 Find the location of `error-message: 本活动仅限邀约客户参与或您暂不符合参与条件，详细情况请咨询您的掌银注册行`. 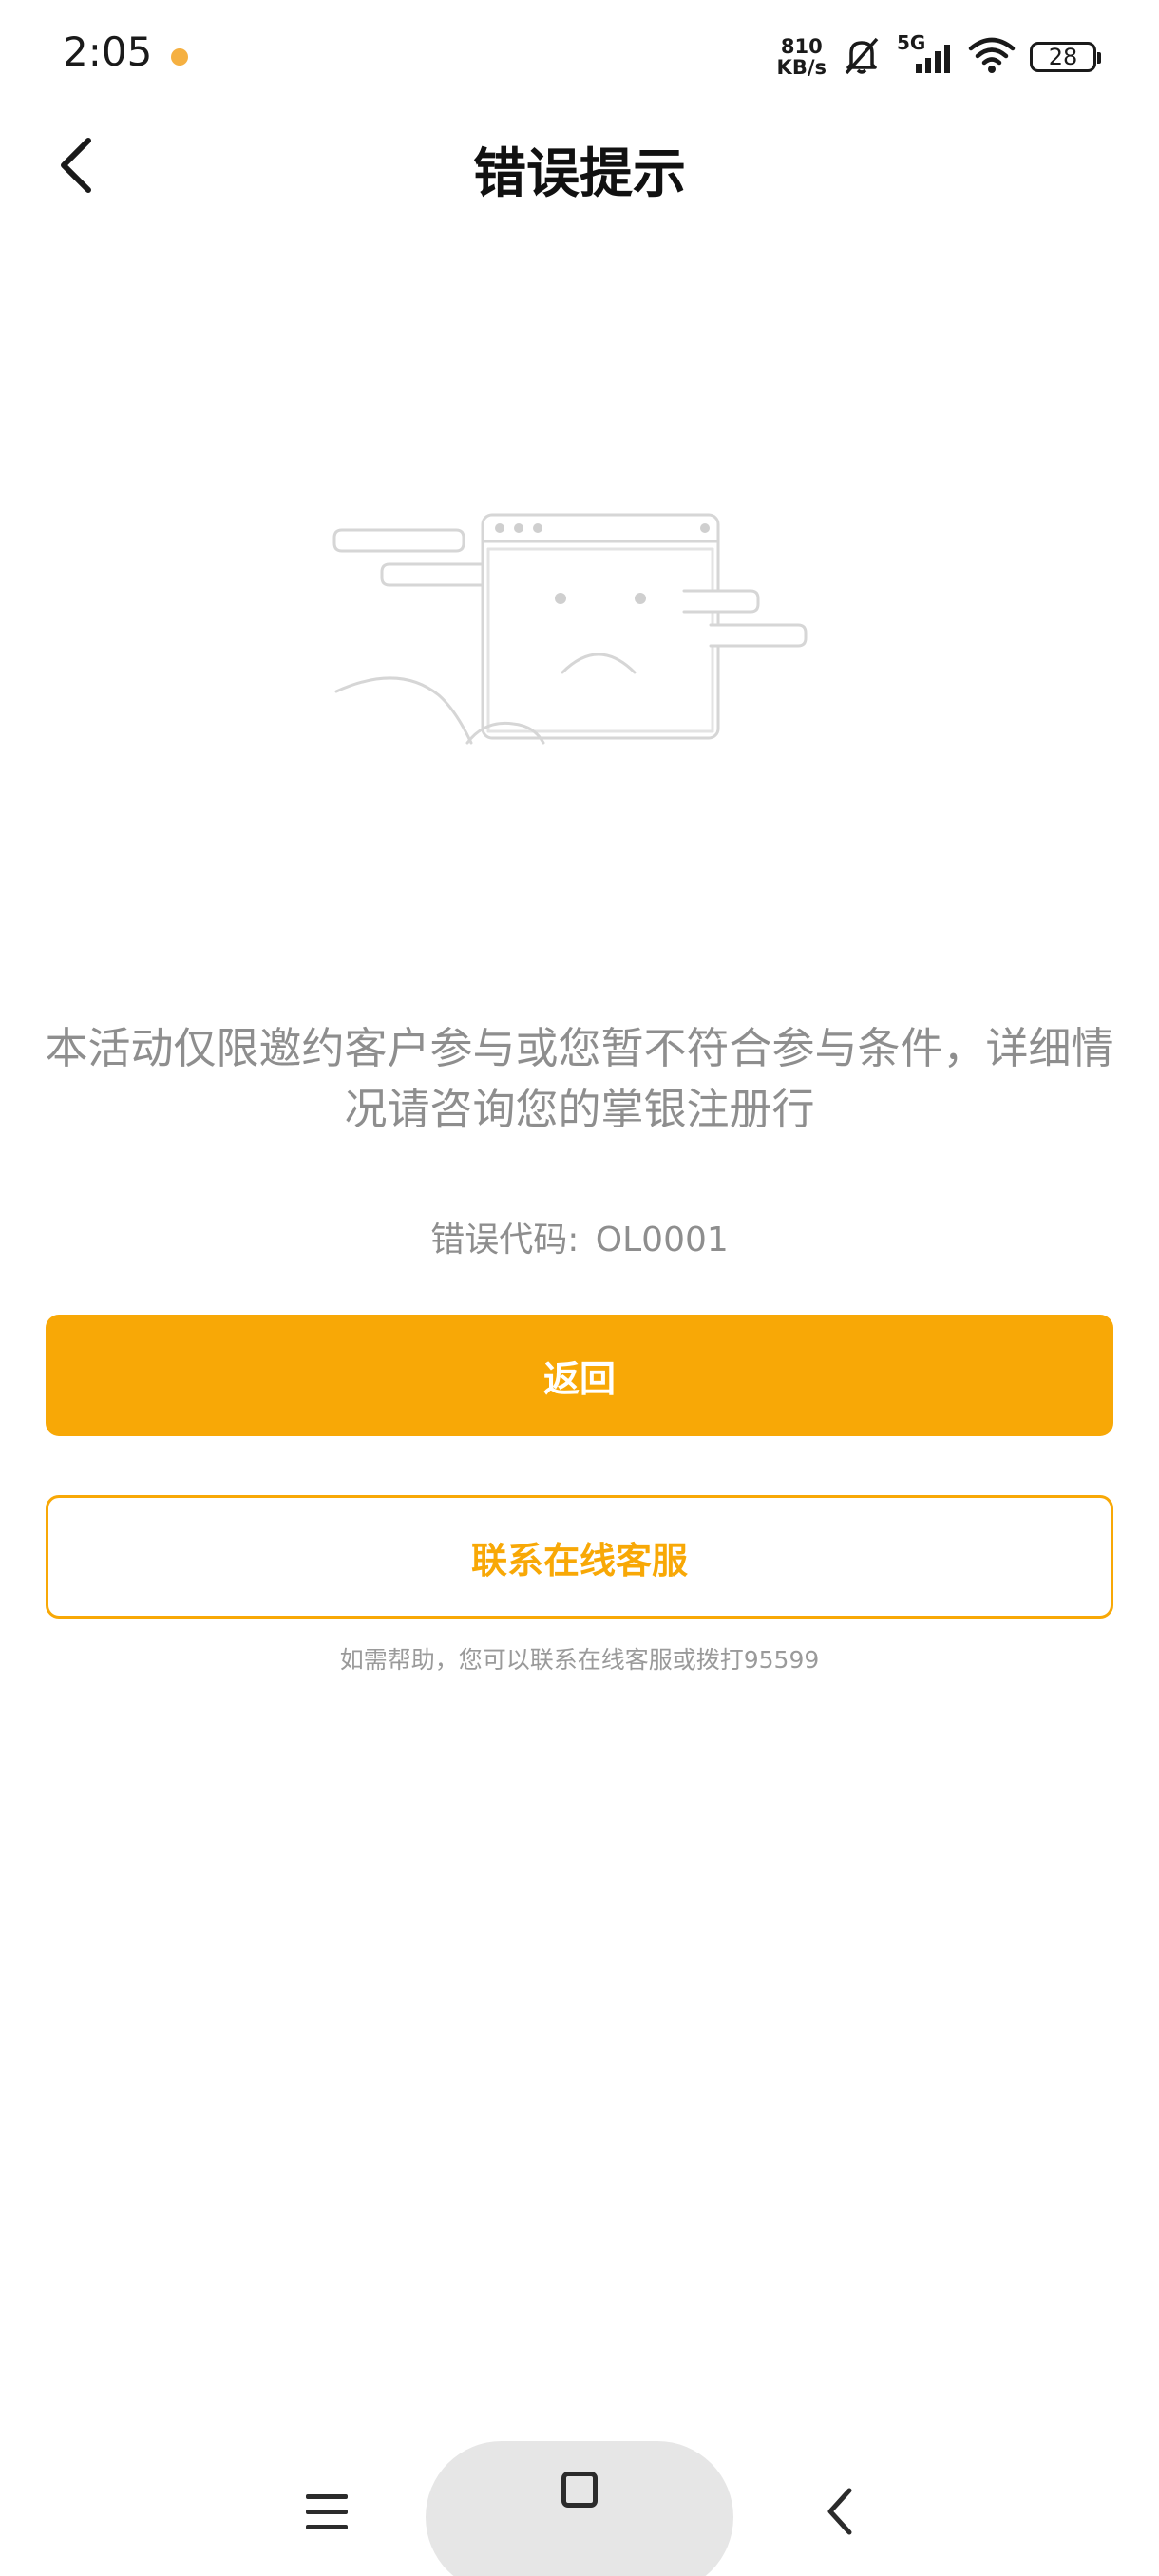

error-message: 本活动仅限邀约客户参与或您暂不符合参与条件，详细情况请咨询您的掌银注册行 is located at coordinates (579, 1078).